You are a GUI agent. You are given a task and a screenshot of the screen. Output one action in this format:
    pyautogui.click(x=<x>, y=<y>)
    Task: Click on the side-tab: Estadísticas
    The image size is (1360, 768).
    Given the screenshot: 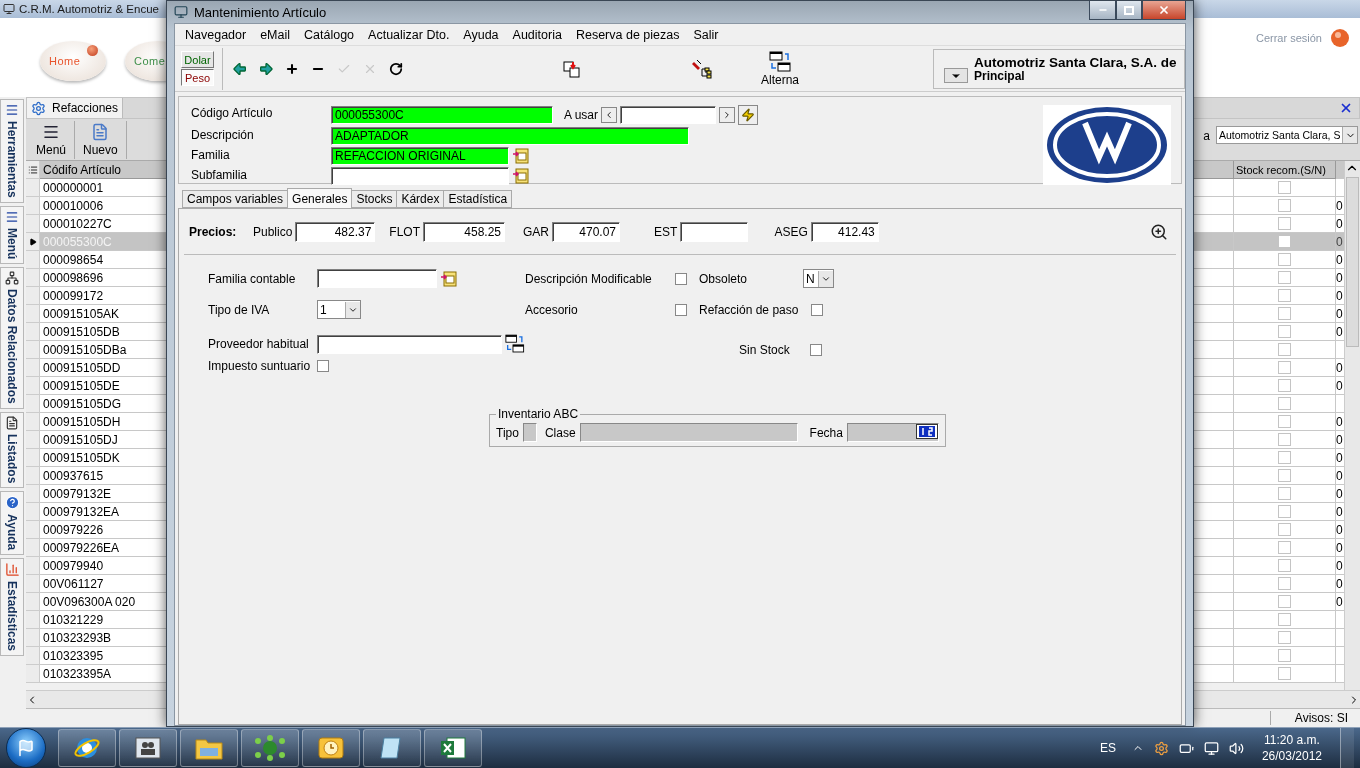 What is the action you would take?
    pyautogui.click(x=12, y=607)
    